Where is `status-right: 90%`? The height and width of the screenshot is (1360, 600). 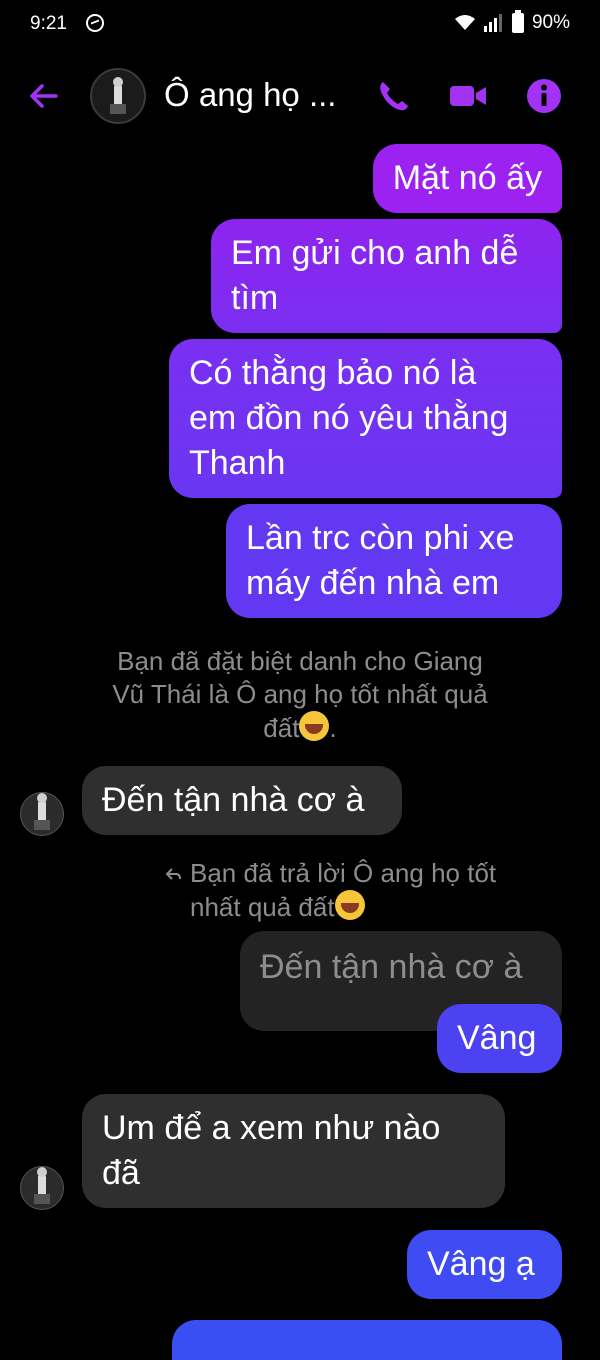
status-right: 90% is located at coordinates (512, 22).